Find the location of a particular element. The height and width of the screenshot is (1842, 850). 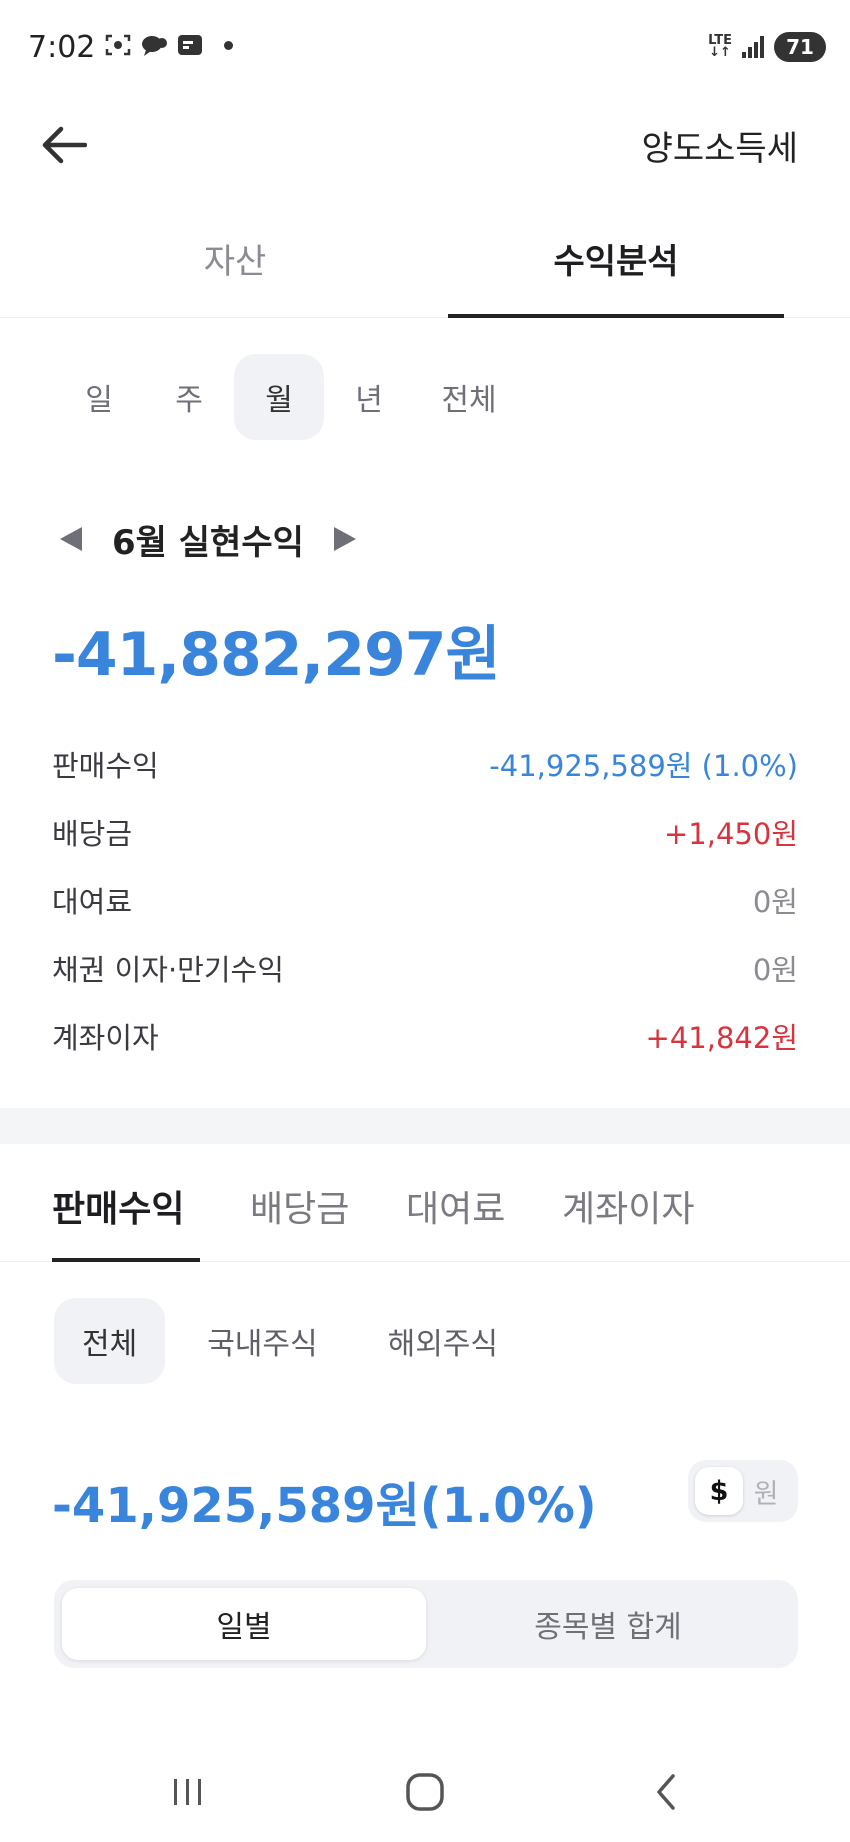

breakdown-value: +1,450원 is located at coordinates (731, 834).